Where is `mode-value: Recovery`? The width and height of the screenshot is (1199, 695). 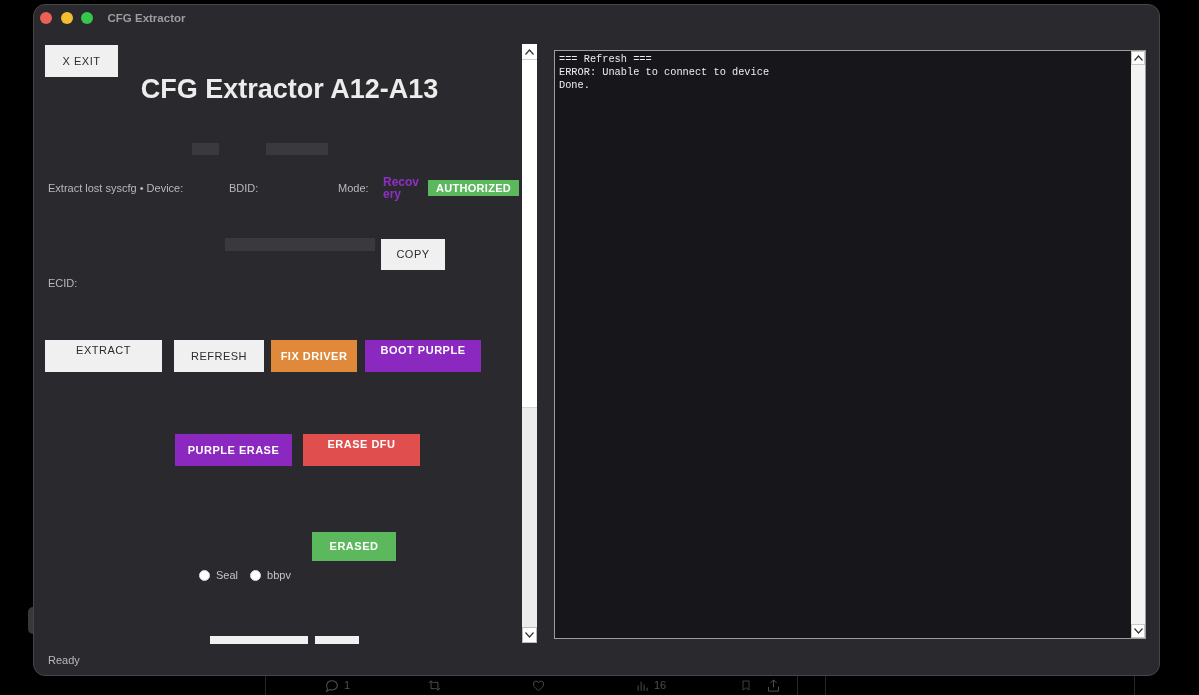 mode-value: Recovery is located at coordinates (402, 188).